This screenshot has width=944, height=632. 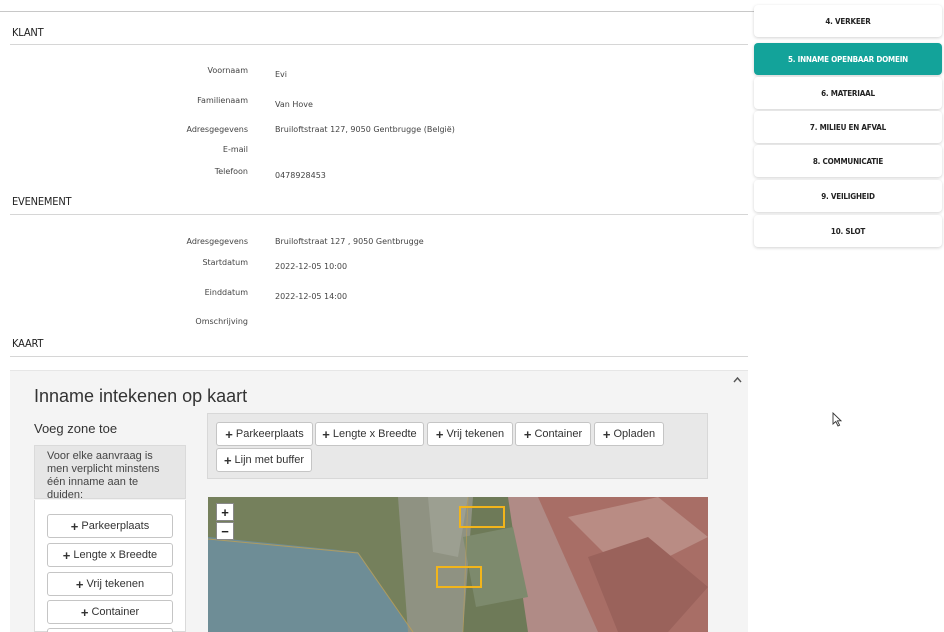 I want to click on sidebar-item-milieu-en-afval: 7. MILIEU EN AFVAL, so click(x=848, y=127).